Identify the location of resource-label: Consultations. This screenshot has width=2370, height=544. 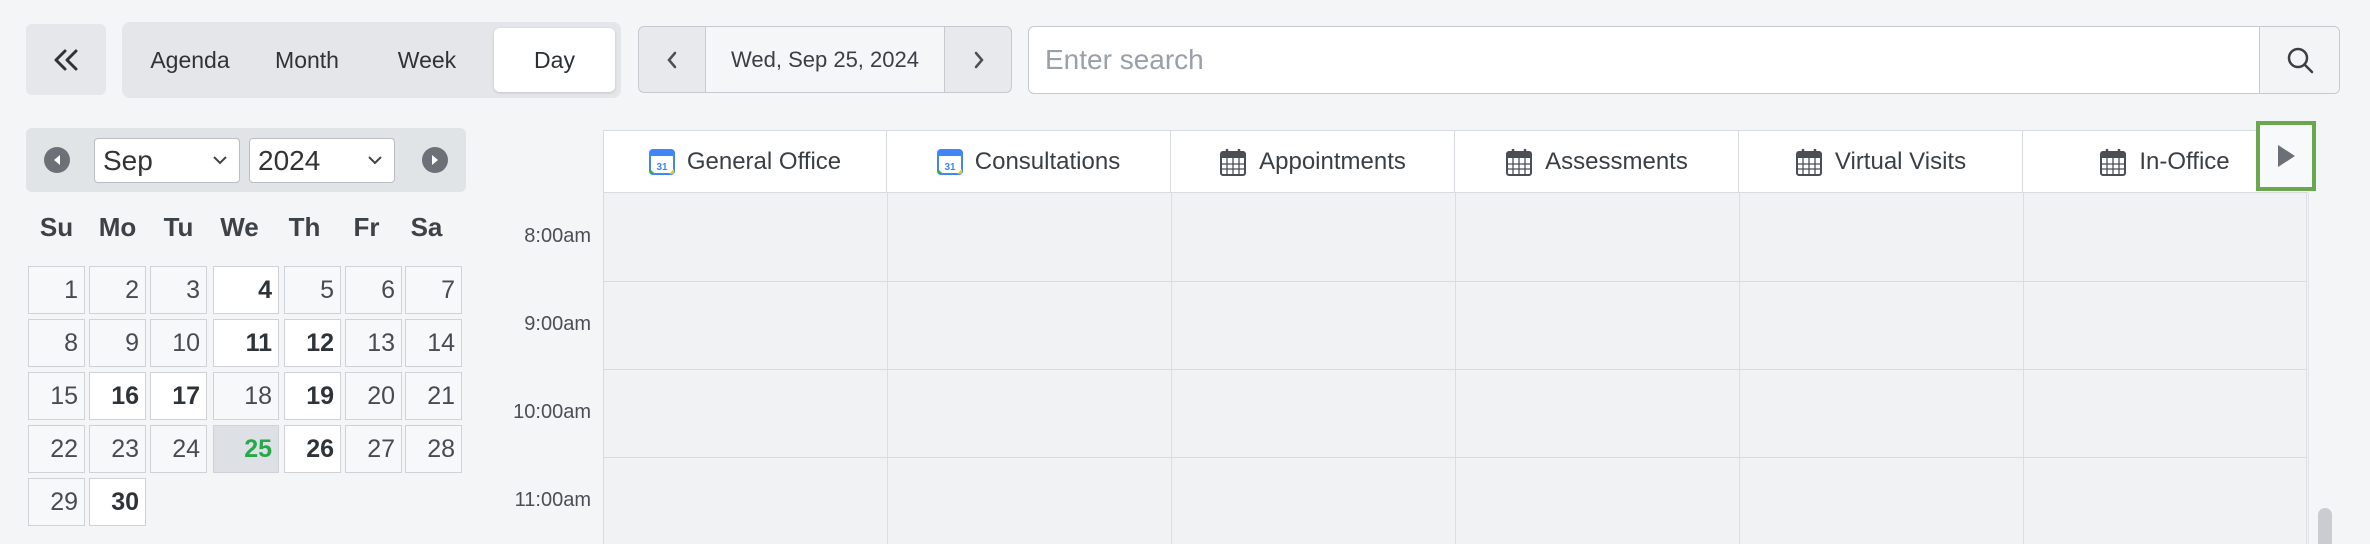
(1047, 161).